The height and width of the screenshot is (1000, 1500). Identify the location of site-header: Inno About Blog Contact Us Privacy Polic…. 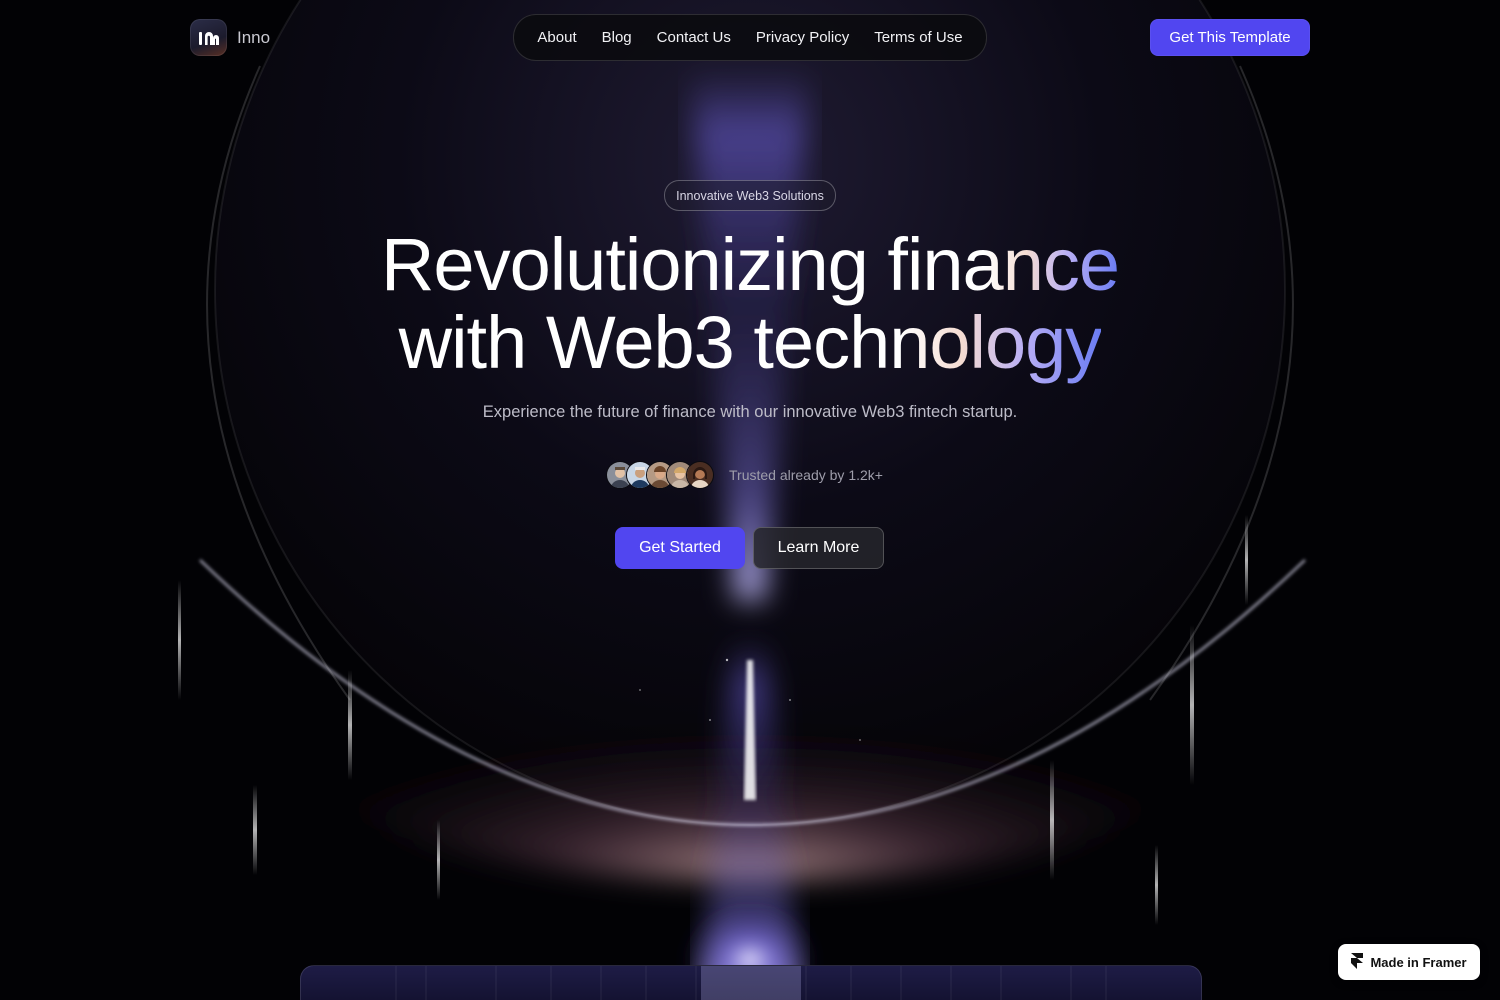
(750, 37).